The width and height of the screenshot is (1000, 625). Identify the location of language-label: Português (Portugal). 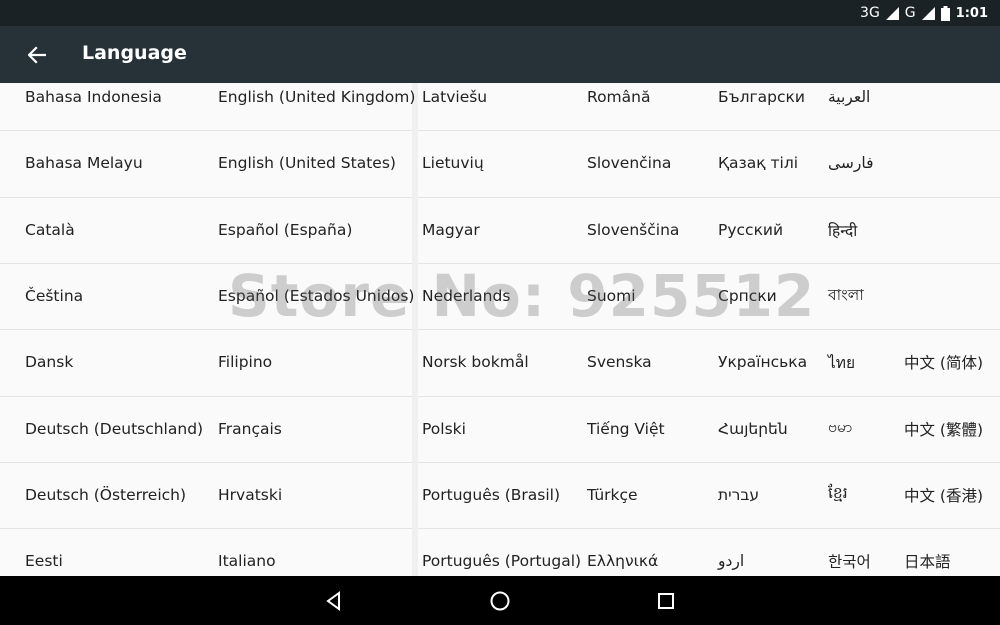
(502, 561).